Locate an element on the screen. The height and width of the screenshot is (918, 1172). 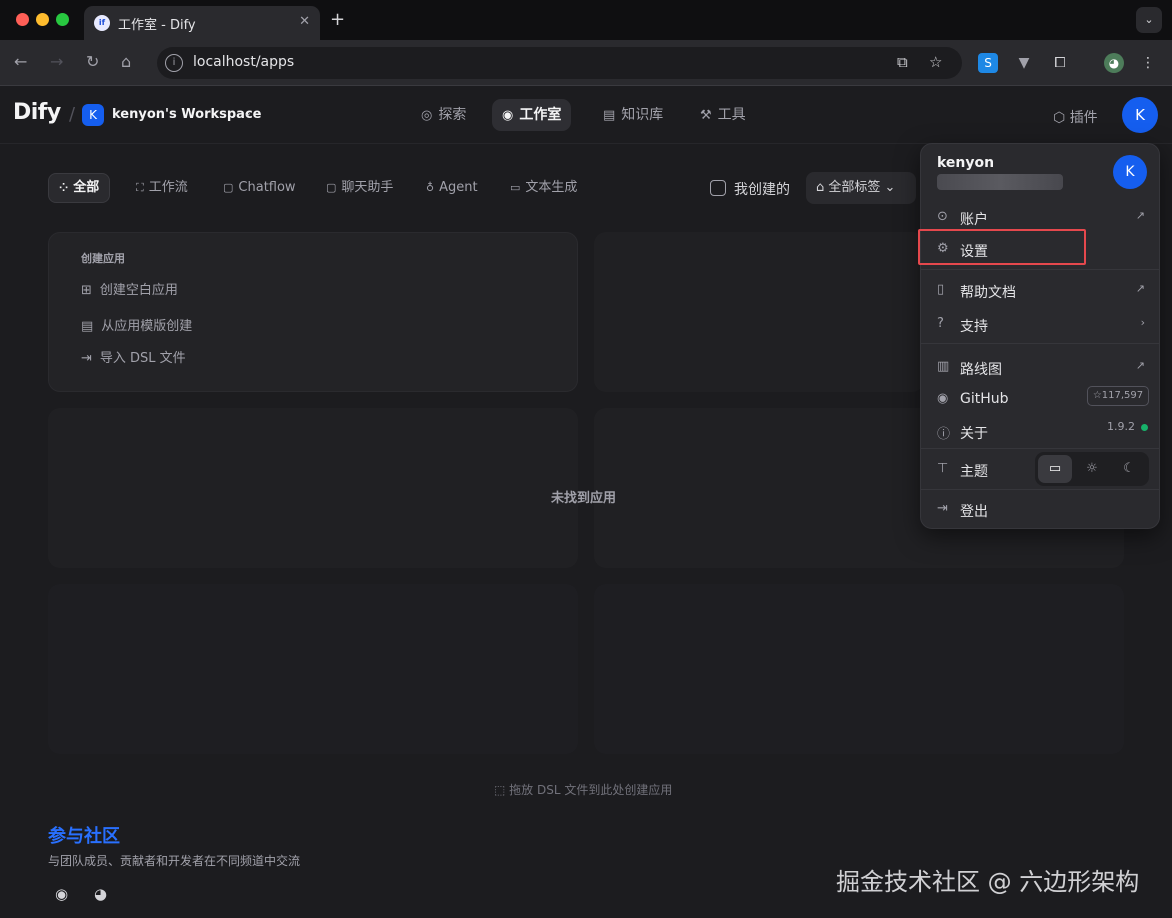
info-icon: ⓘ is located at coordinates (944, 434).